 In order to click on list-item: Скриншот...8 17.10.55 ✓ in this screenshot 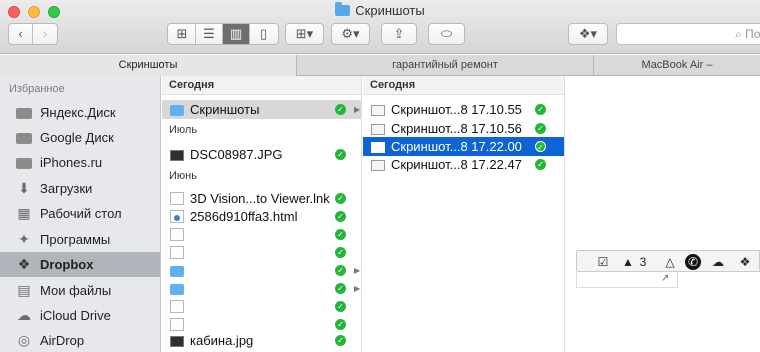, I will do `click(463, 109)`.